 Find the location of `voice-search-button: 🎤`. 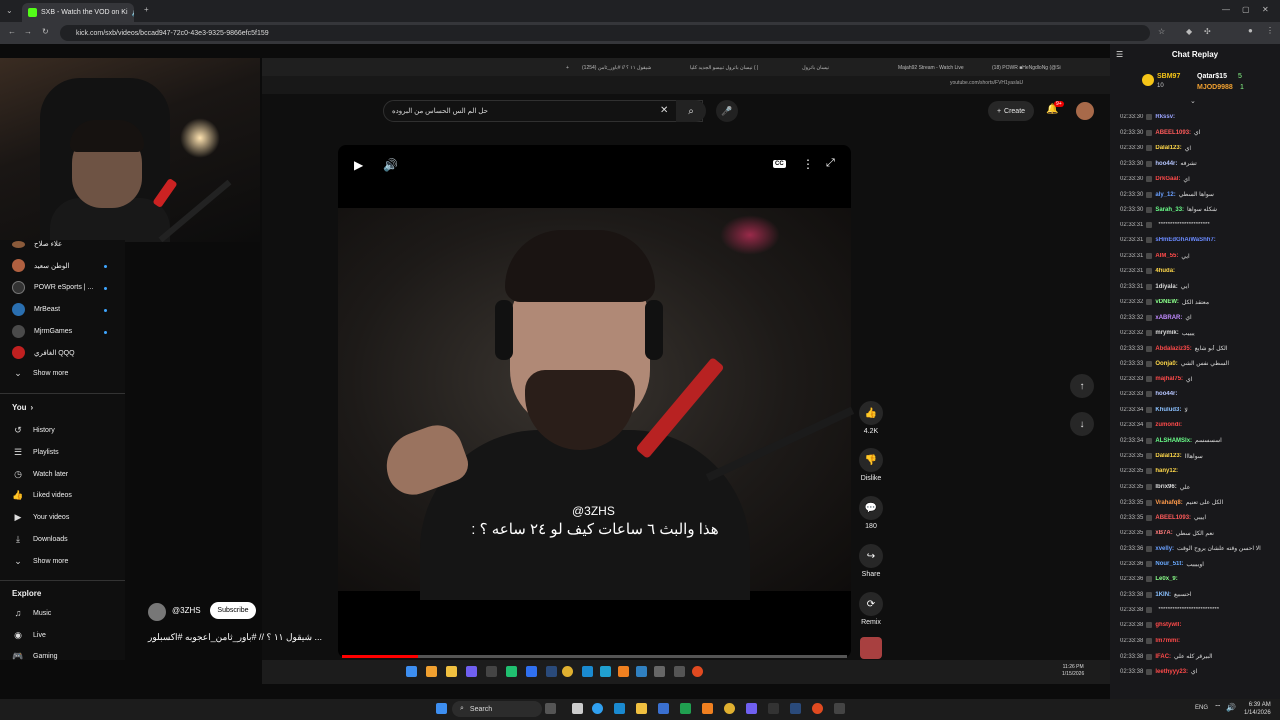

voice-search-button: 🎤 is located at coordinates (727, 111).